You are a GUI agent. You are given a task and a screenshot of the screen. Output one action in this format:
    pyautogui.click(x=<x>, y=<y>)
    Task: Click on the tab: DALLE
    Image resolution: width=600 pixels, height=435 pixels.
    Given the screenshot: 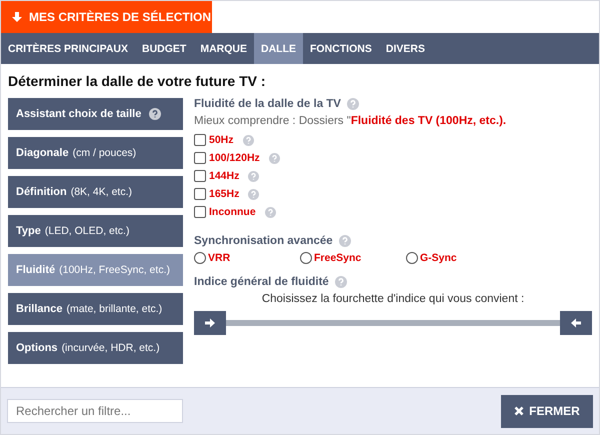 What is the action you would take?
    pyautogui.click(x=279, y=48)
    